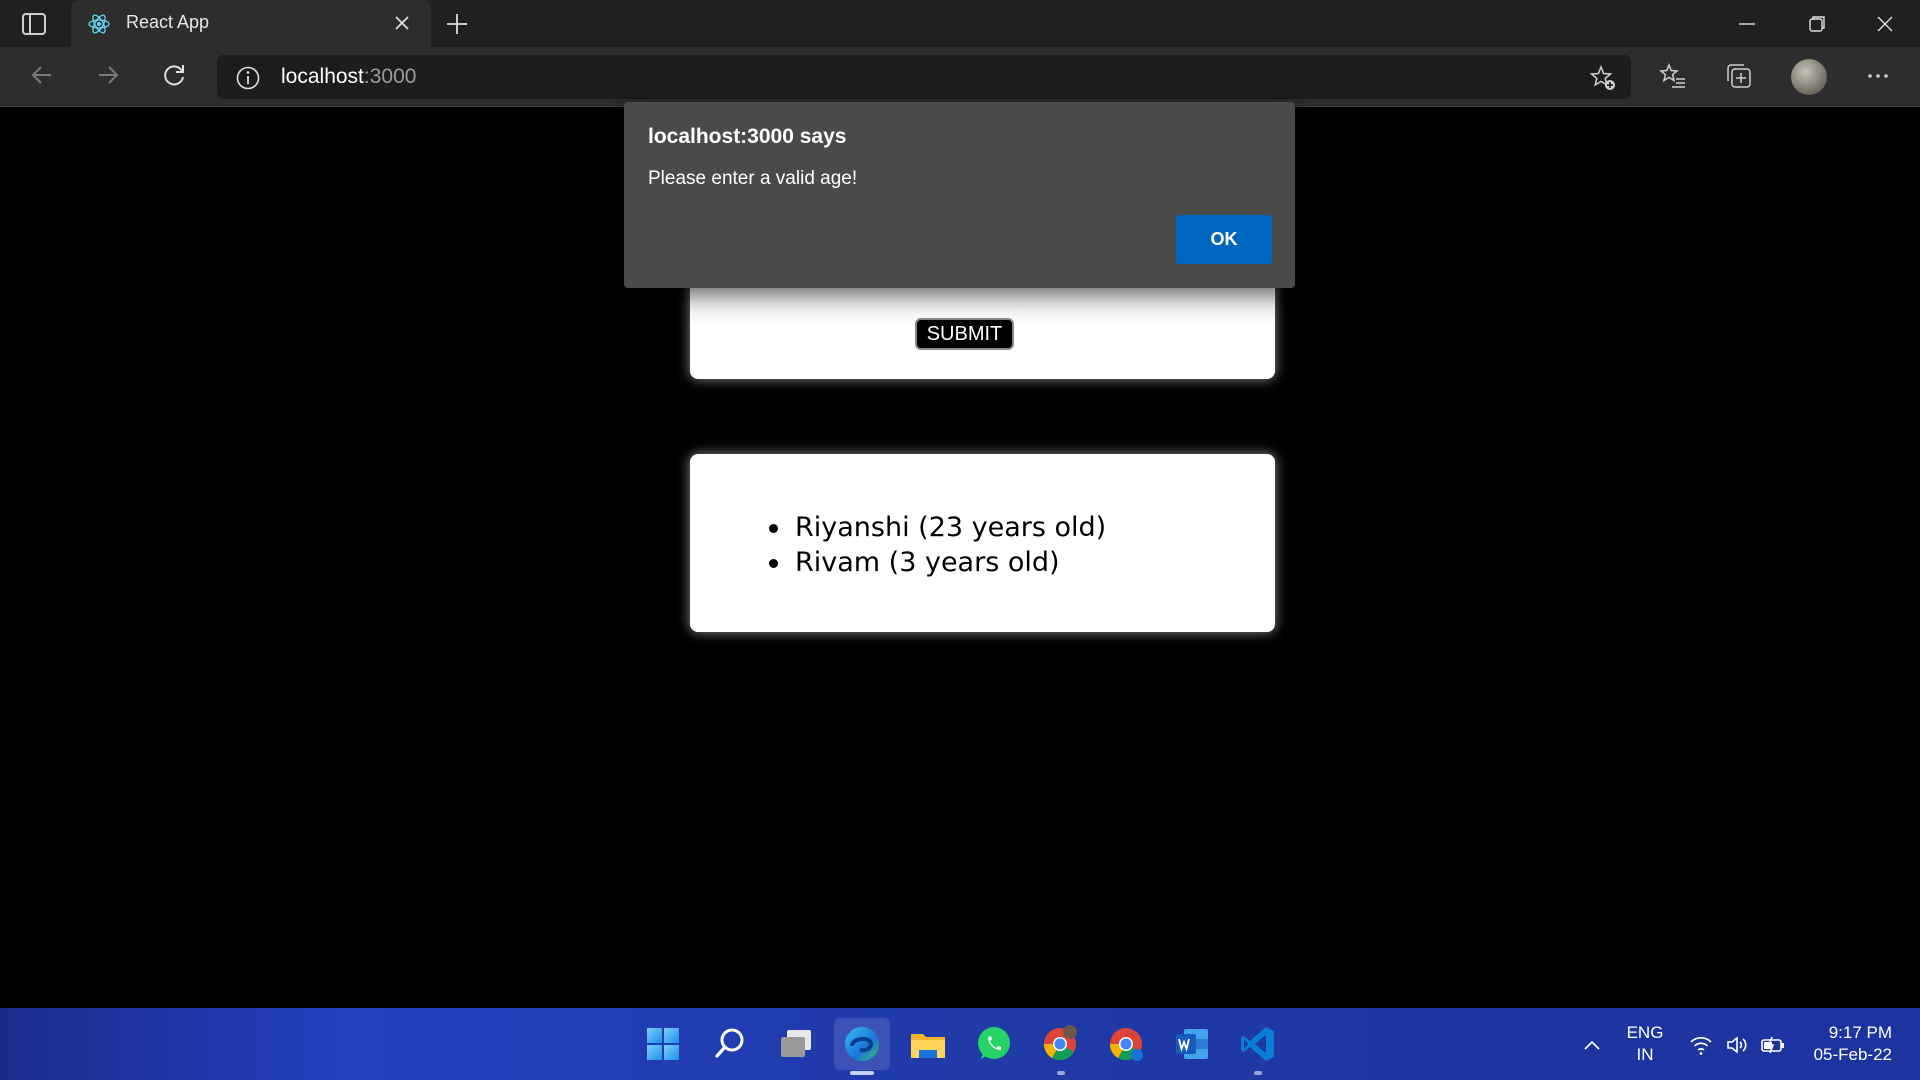 The image size is (1920, 1080). I want to click on wifi-icon, so click(1701, 1045).